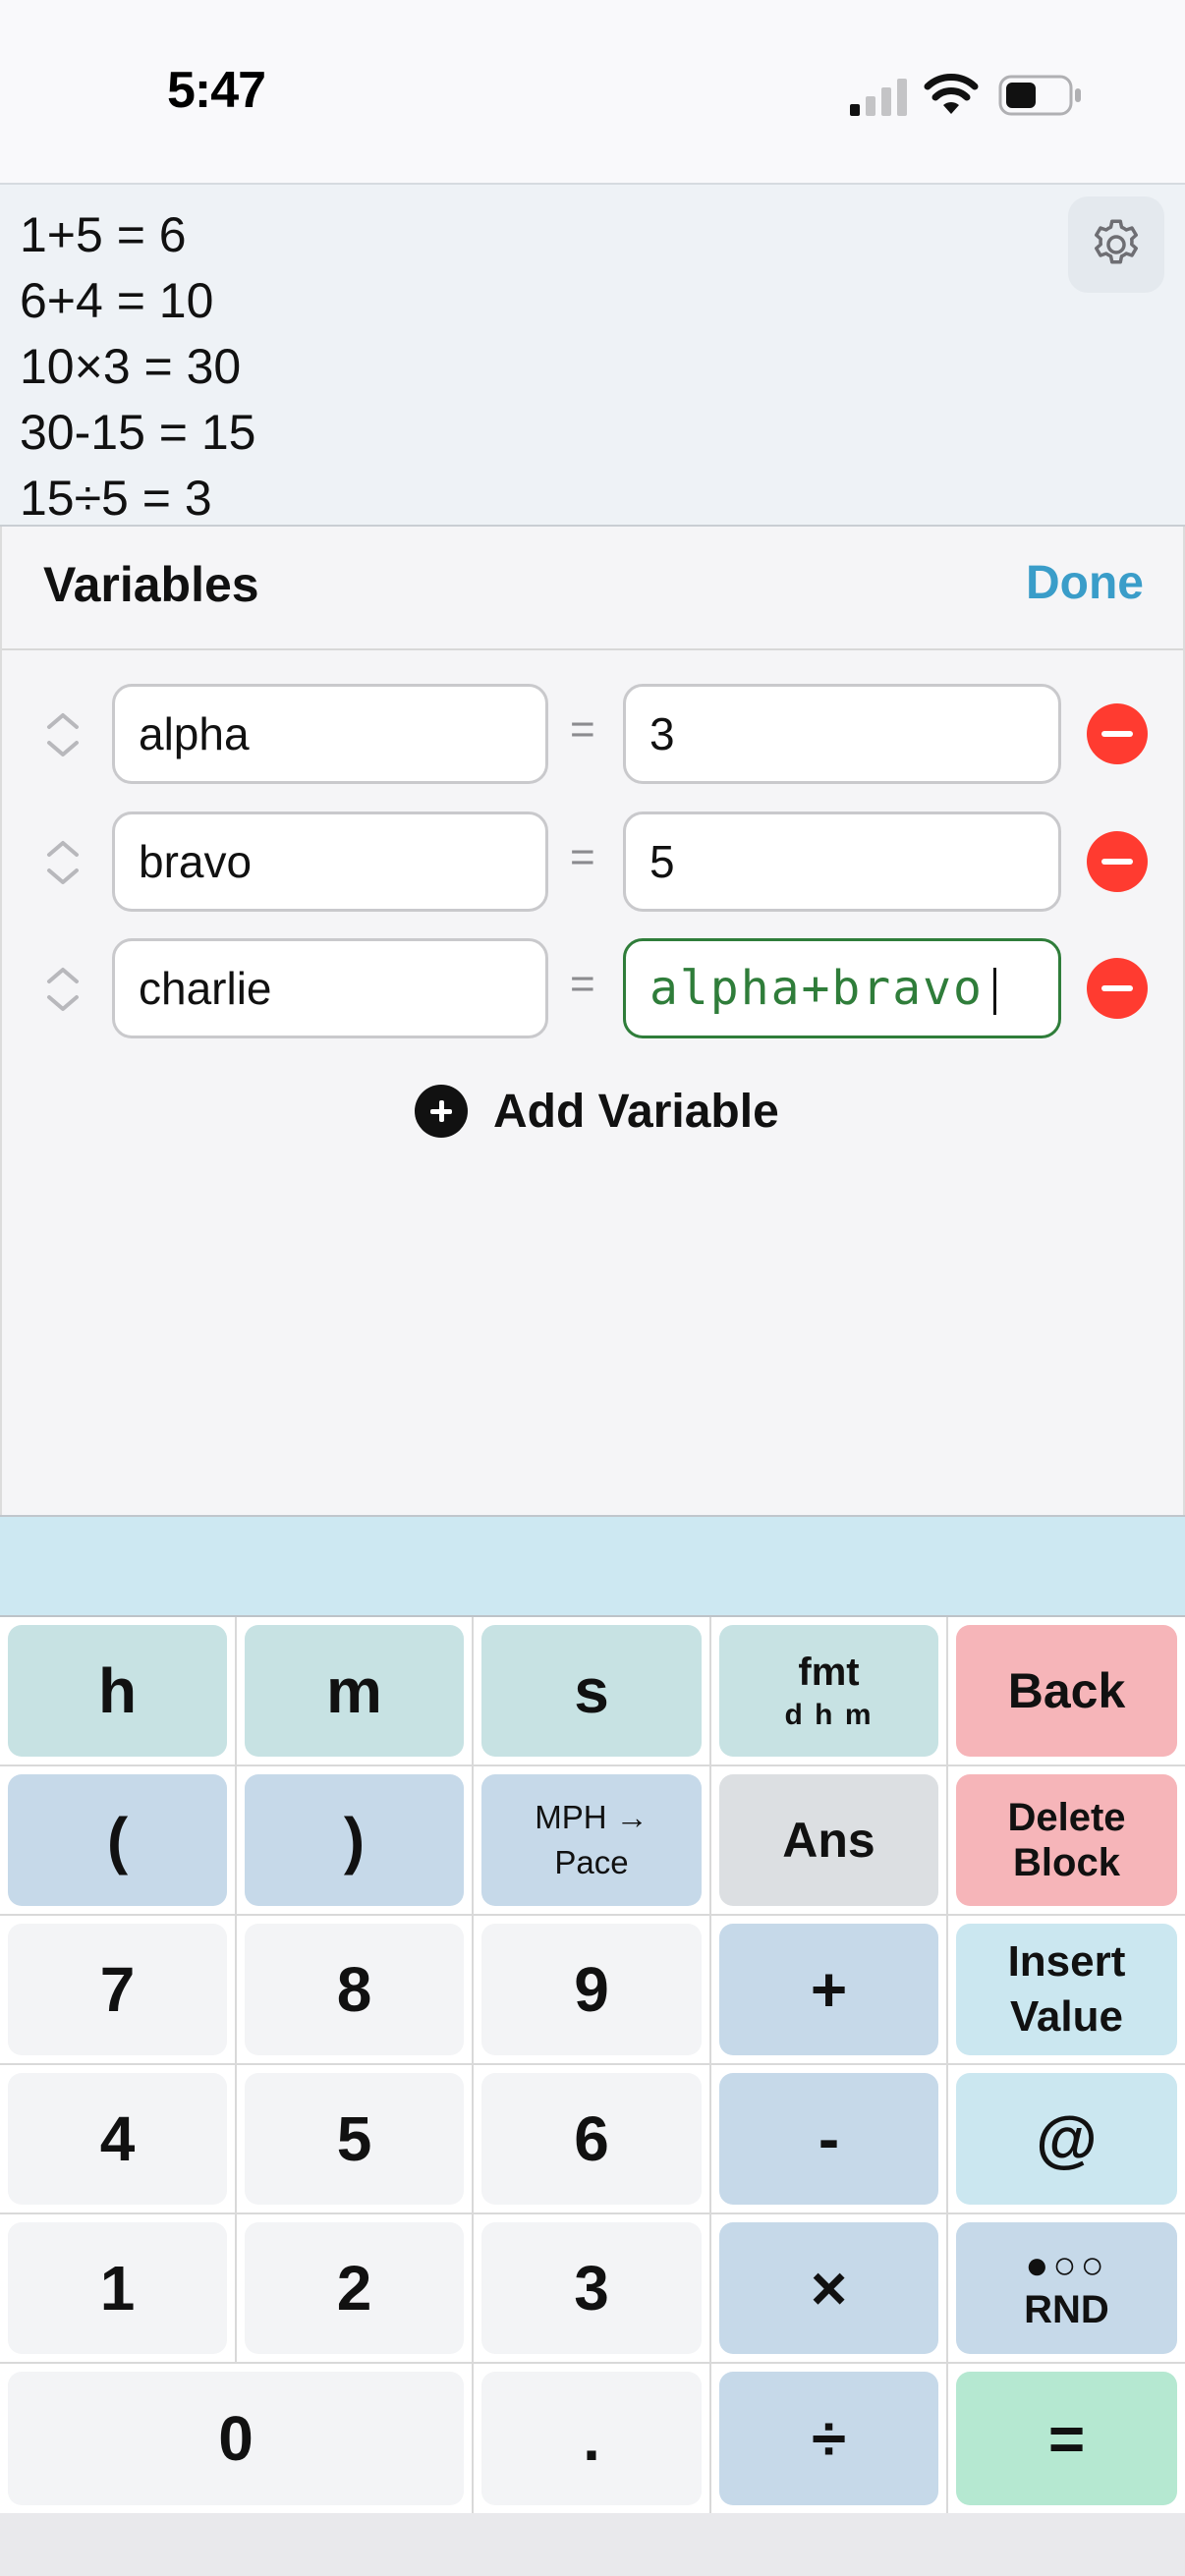 The width and height of the screenshot is (1185, 2576). I want to click on key-divide: ÷, so click(829, 2438).